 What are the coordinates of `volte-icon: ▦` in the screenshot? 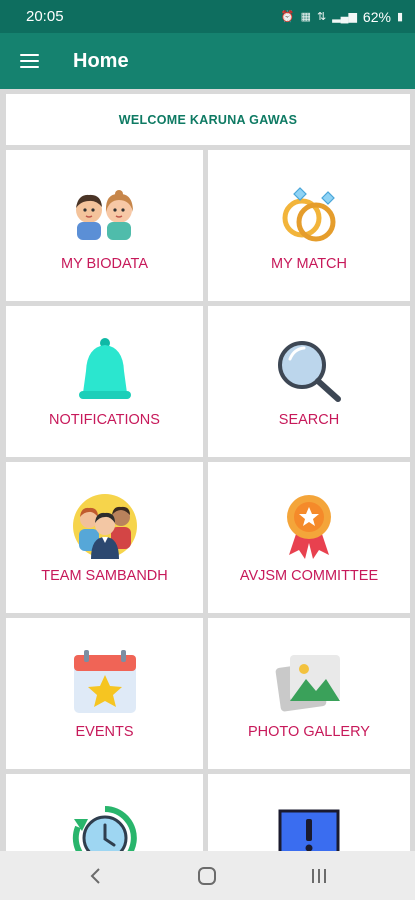 It's located at (305, 17).